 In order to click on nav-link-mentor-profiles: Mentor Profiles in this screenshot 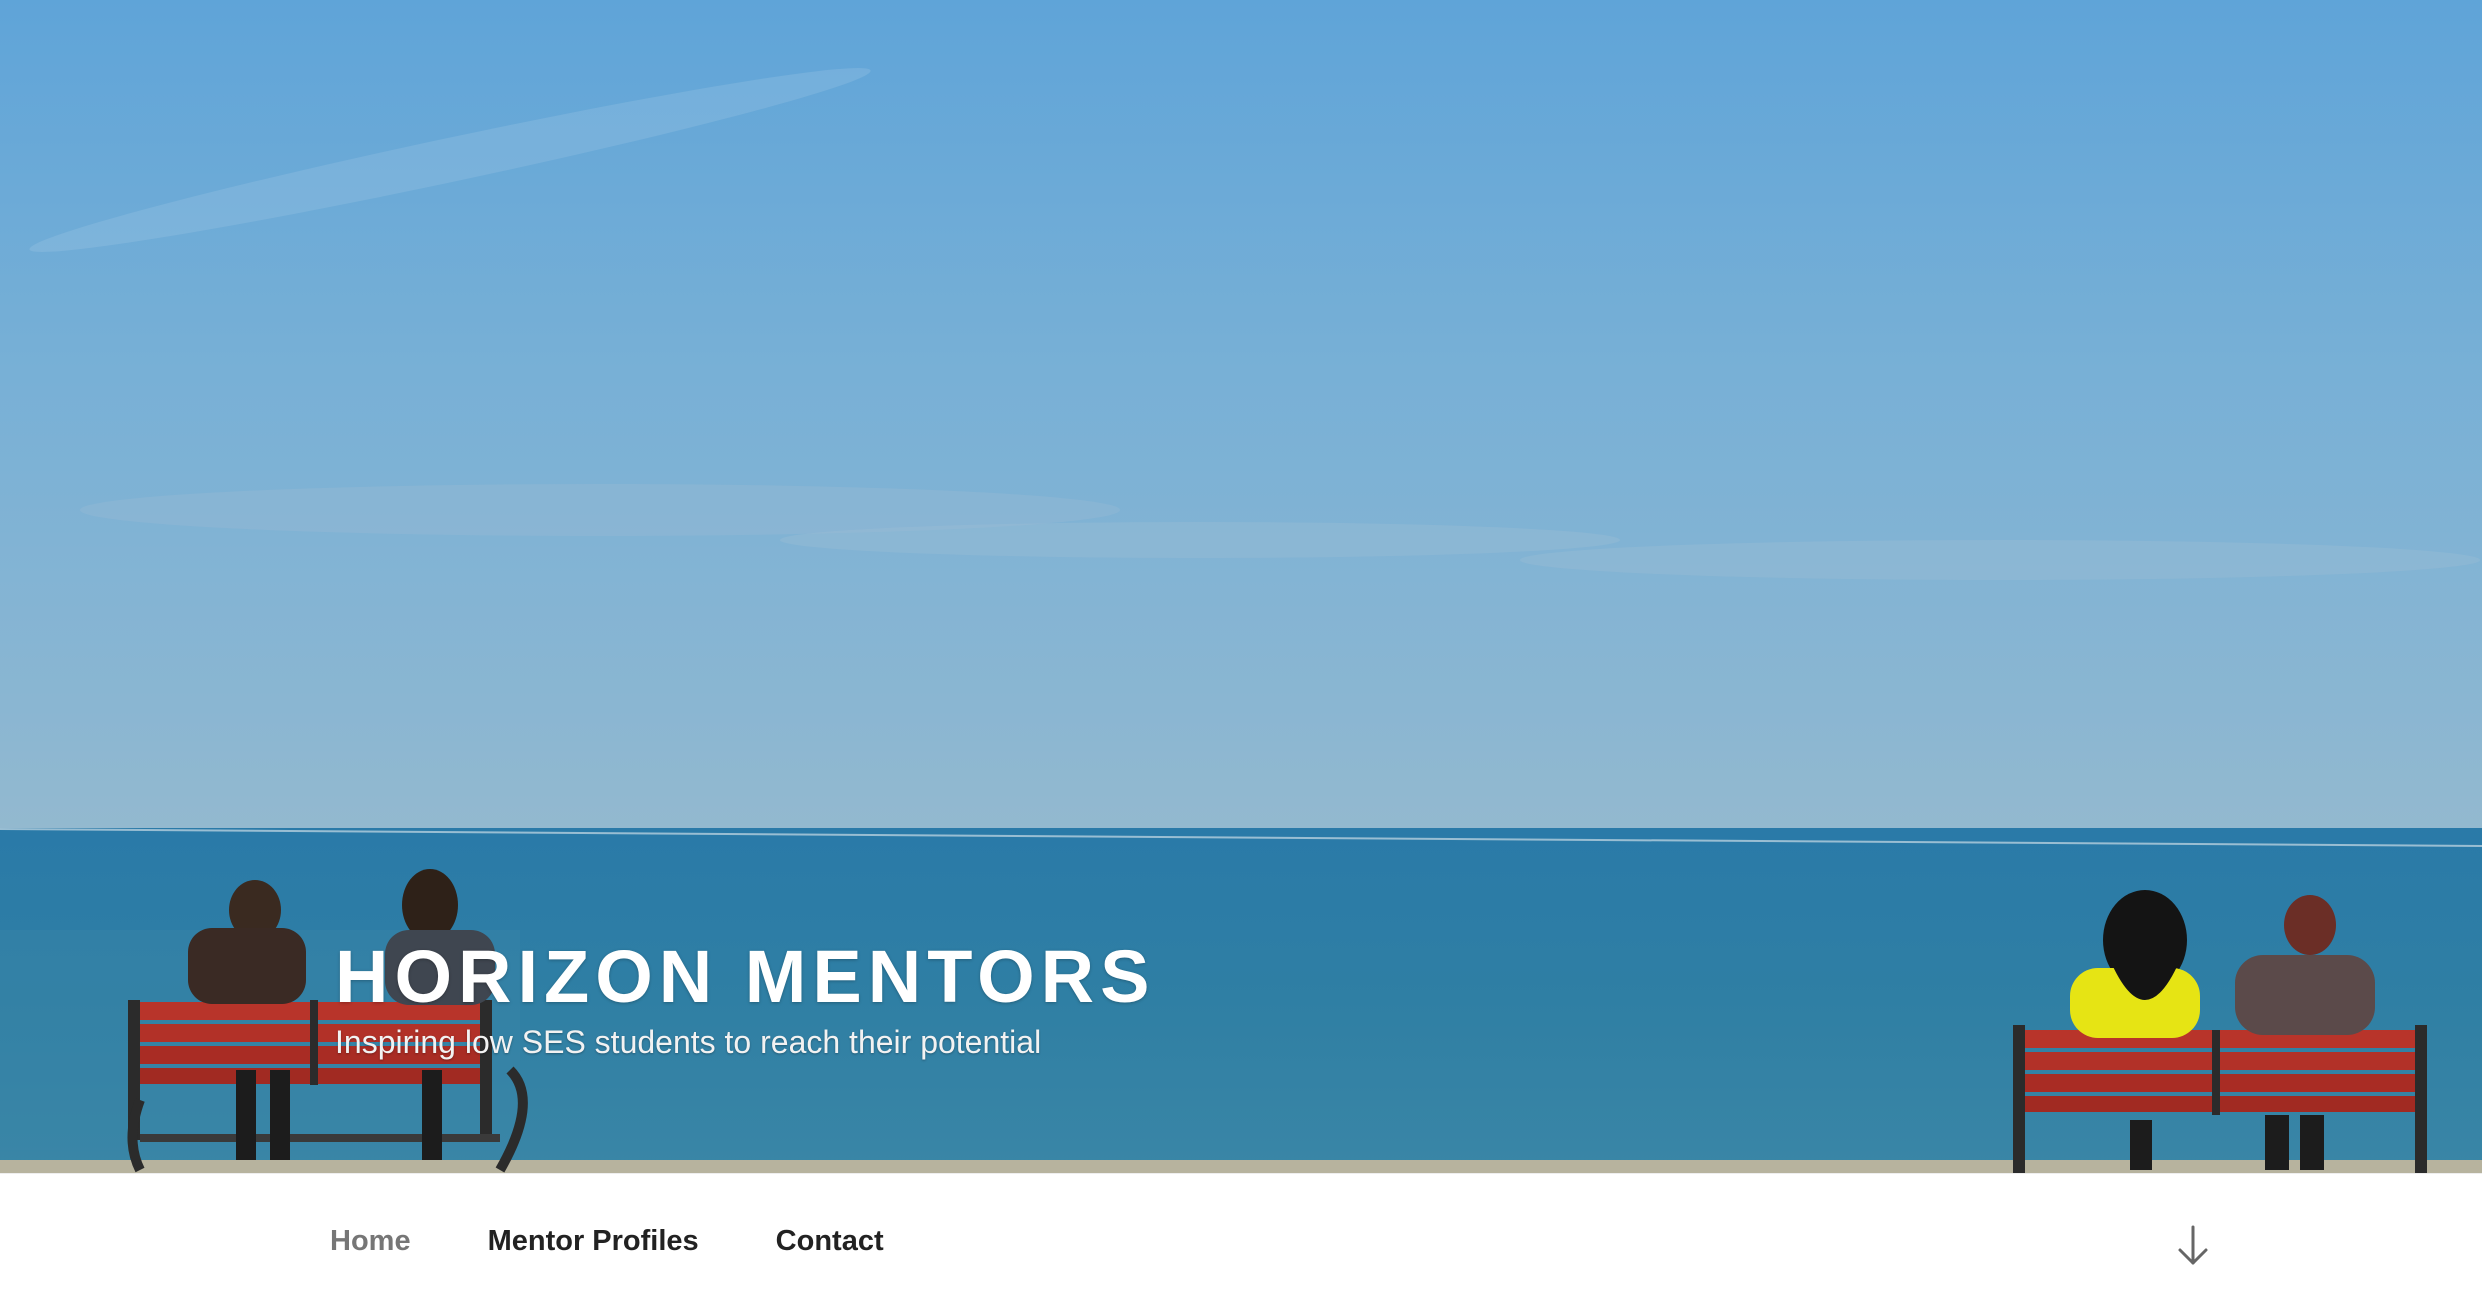, I will do `click(593, 1241)`.